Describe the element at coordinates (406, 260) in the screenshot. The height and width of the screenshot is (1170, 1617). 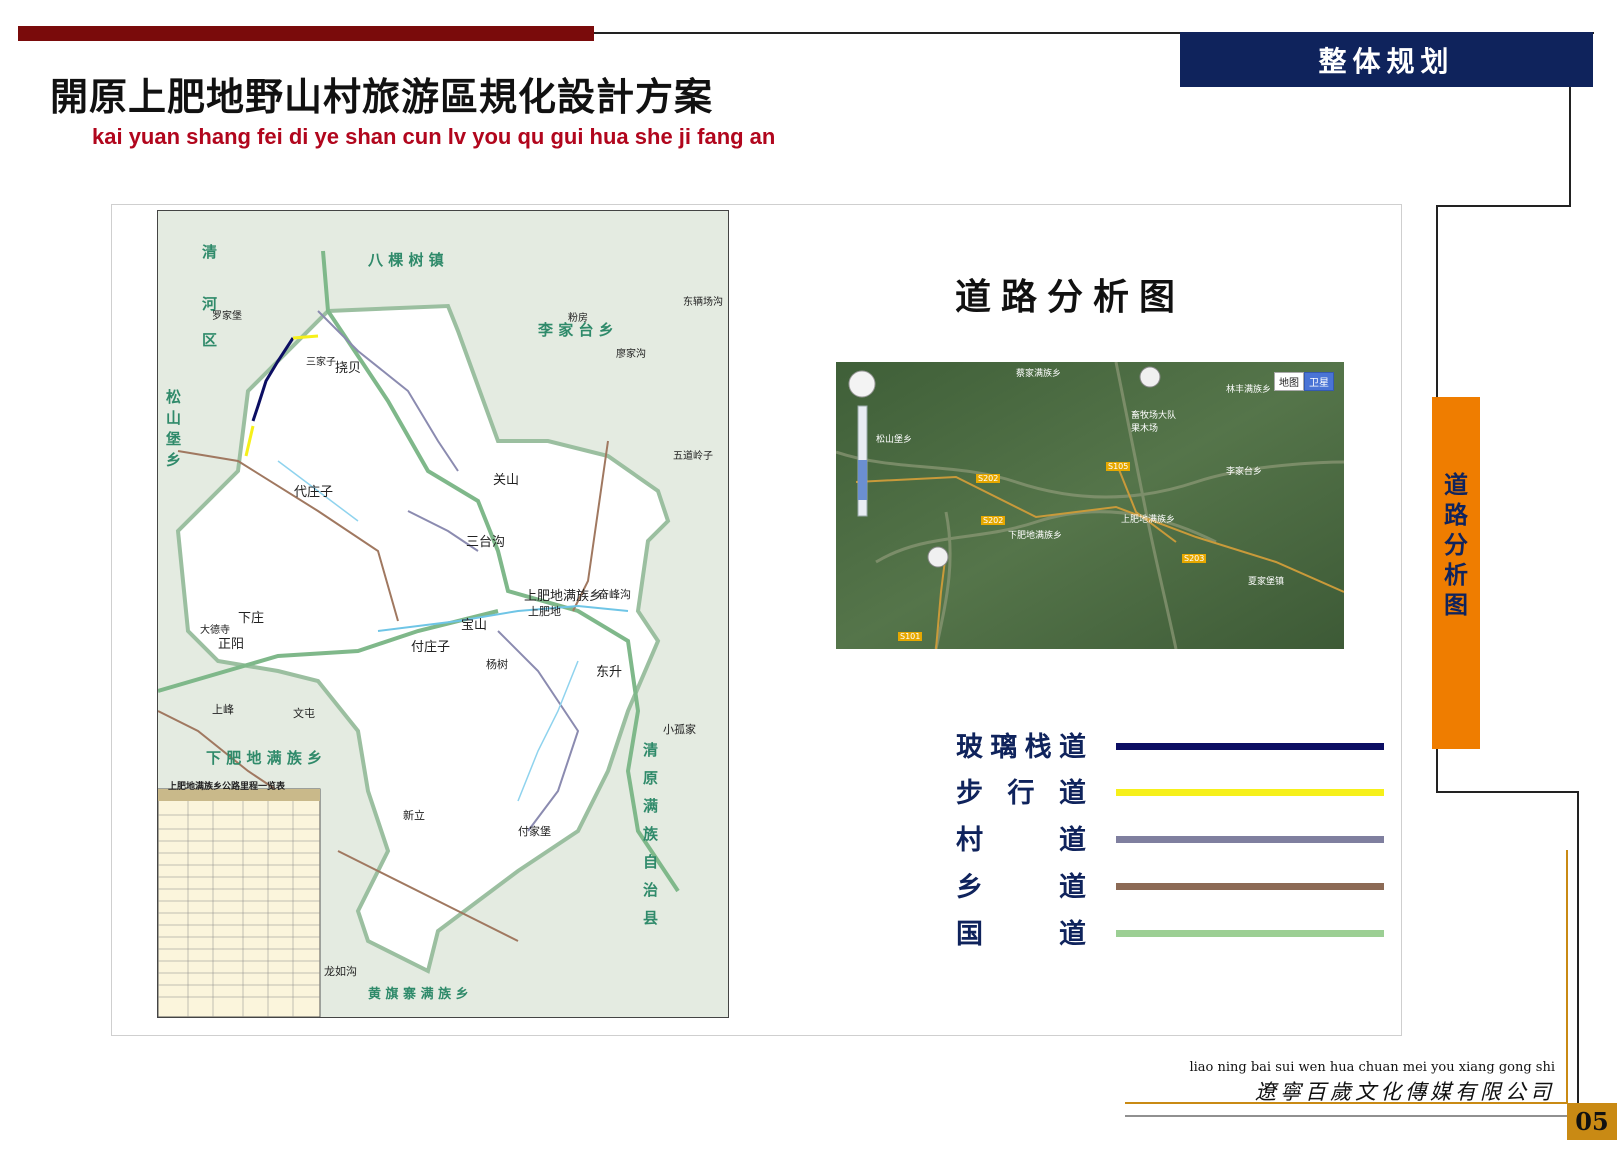
I see `map-label: 八 棵 树 镇` at that location.